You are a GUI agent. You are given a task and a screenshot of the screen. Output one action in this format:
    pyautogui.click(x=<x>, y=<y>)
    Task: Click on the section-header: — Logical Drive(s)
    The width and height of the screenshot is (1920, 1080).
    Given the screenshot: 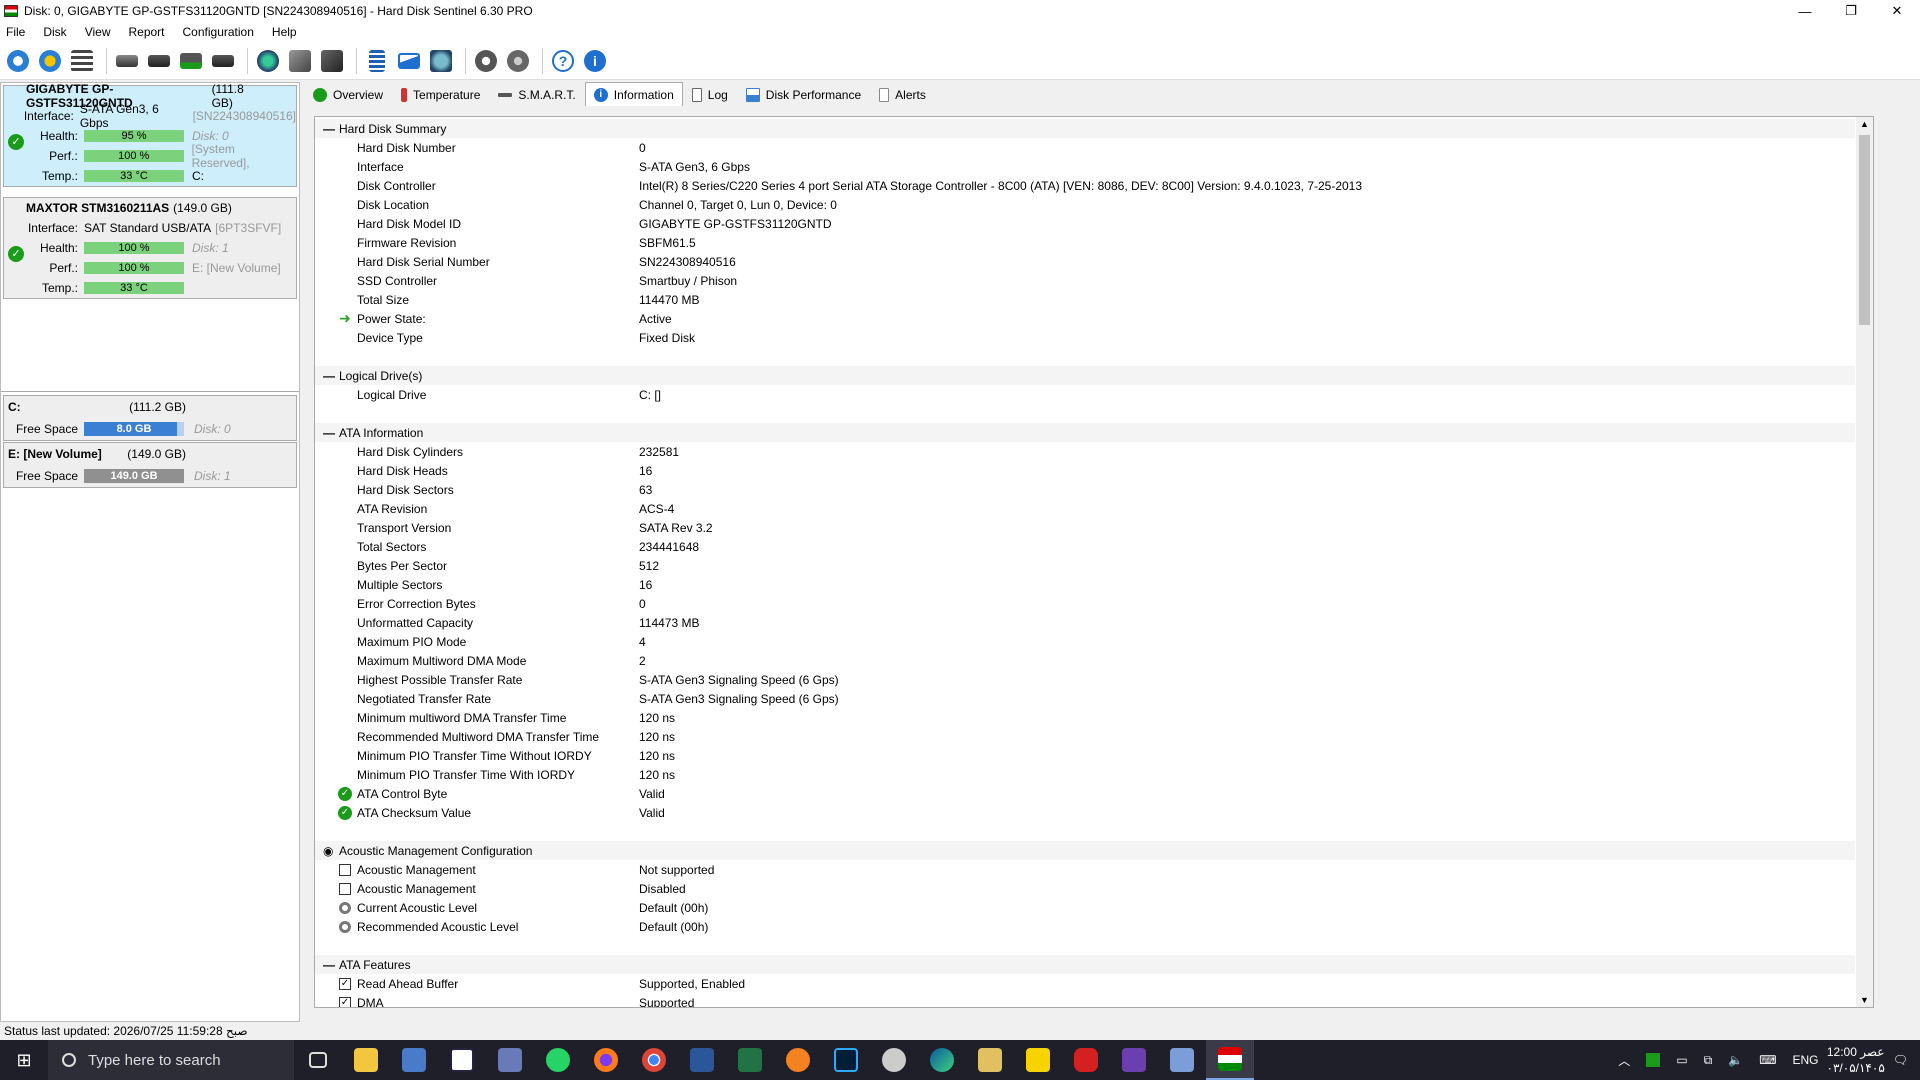 What is the action you would take?
    pyautogui.click(x=1085, y=375)
    